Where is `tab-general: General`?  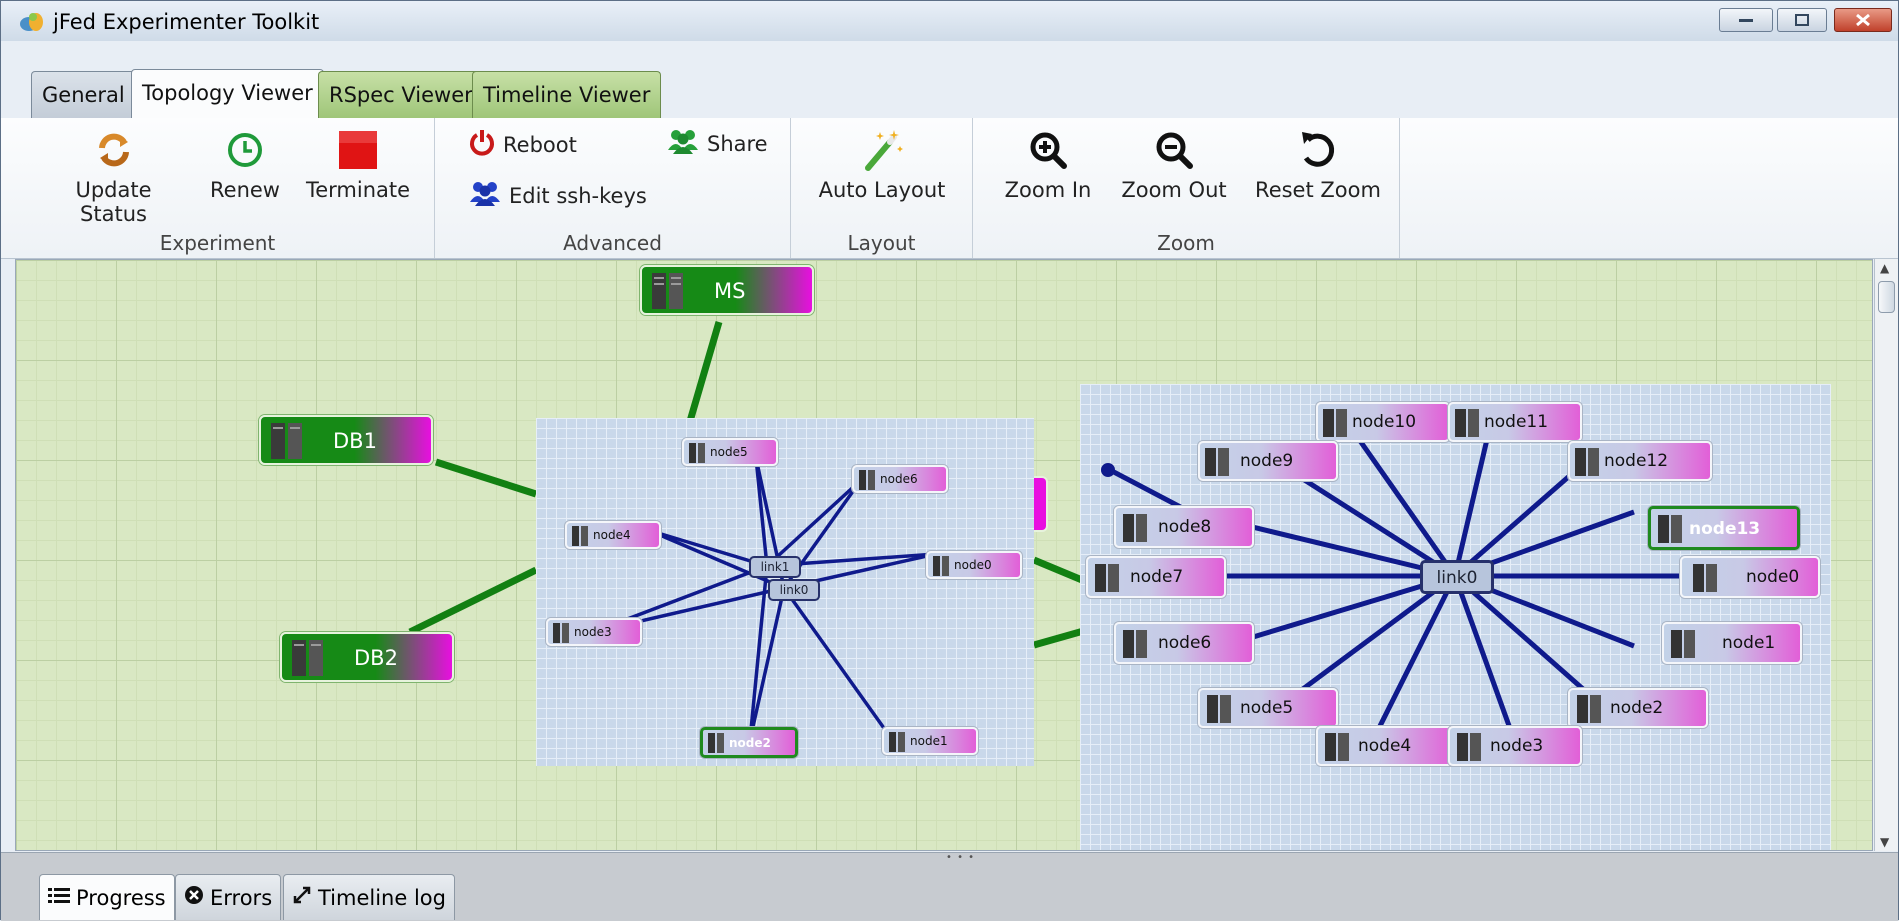 tab-general: General is located at coordinates (83, 95).